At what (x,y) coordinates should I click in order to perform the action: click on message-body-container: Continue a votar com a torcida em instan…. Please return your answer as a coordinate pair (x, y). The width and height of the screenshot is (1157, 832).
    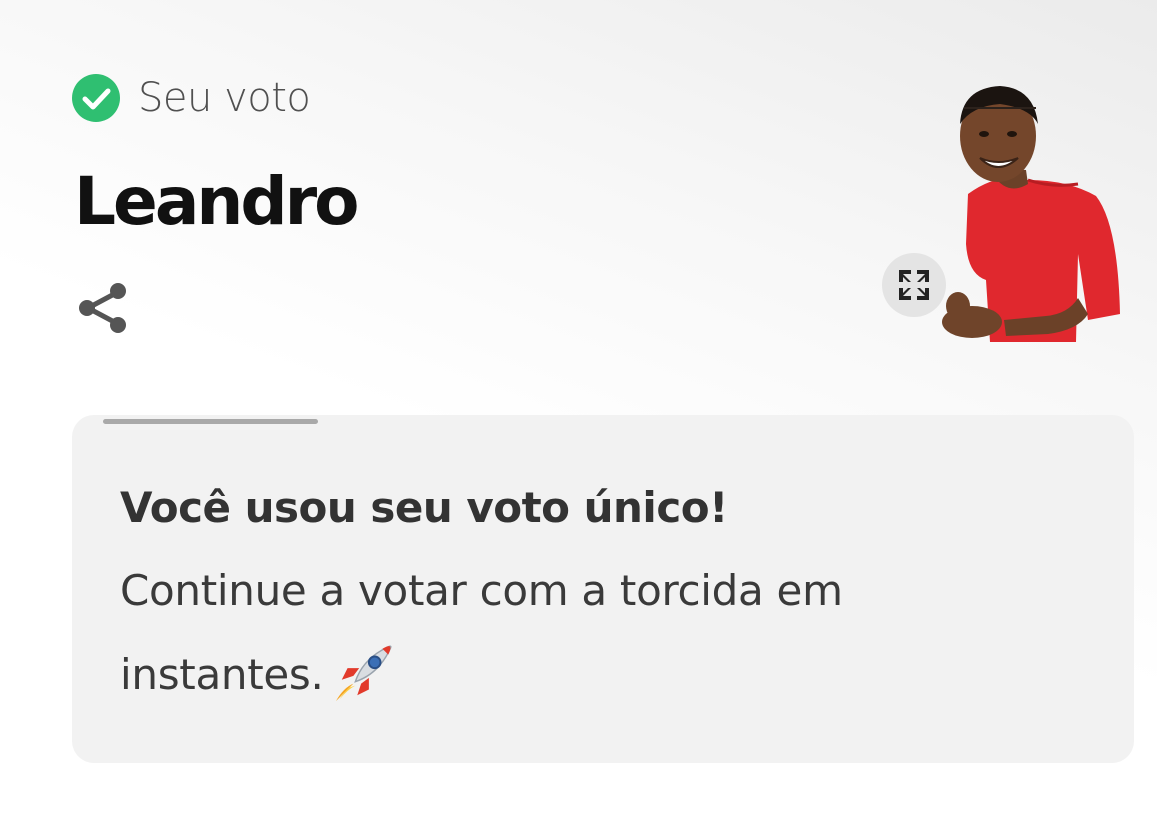
    Looking at the image, I should click on (530, 633).